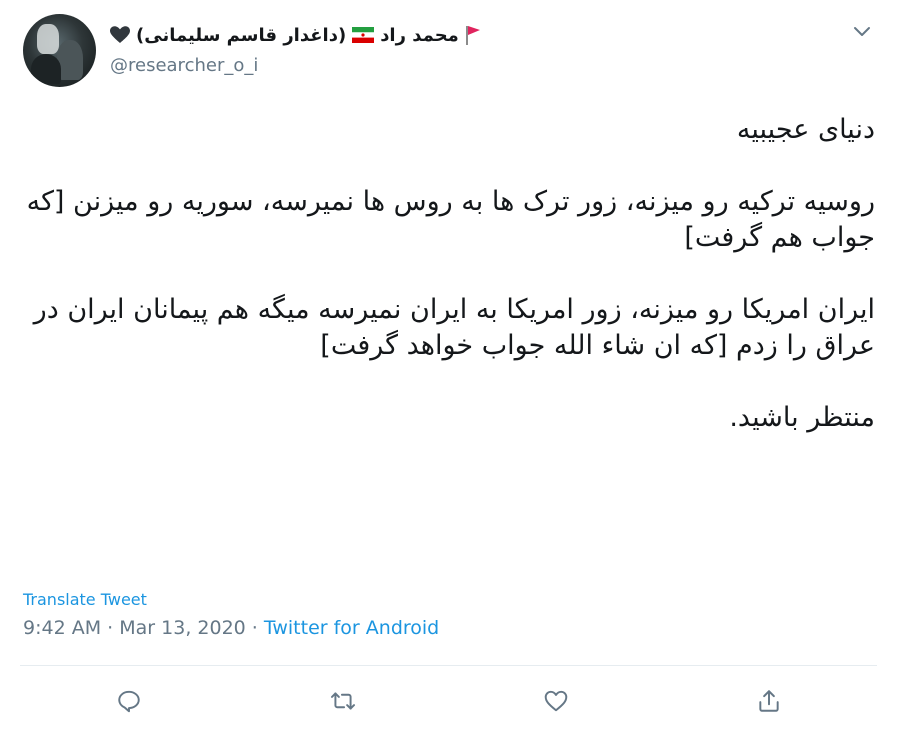 Image resolution: width=897 pixels, height=737 pixels. I want to click on display-name: (داغدار قاسم سلیمانی) محمد راد, so click(295, 35).